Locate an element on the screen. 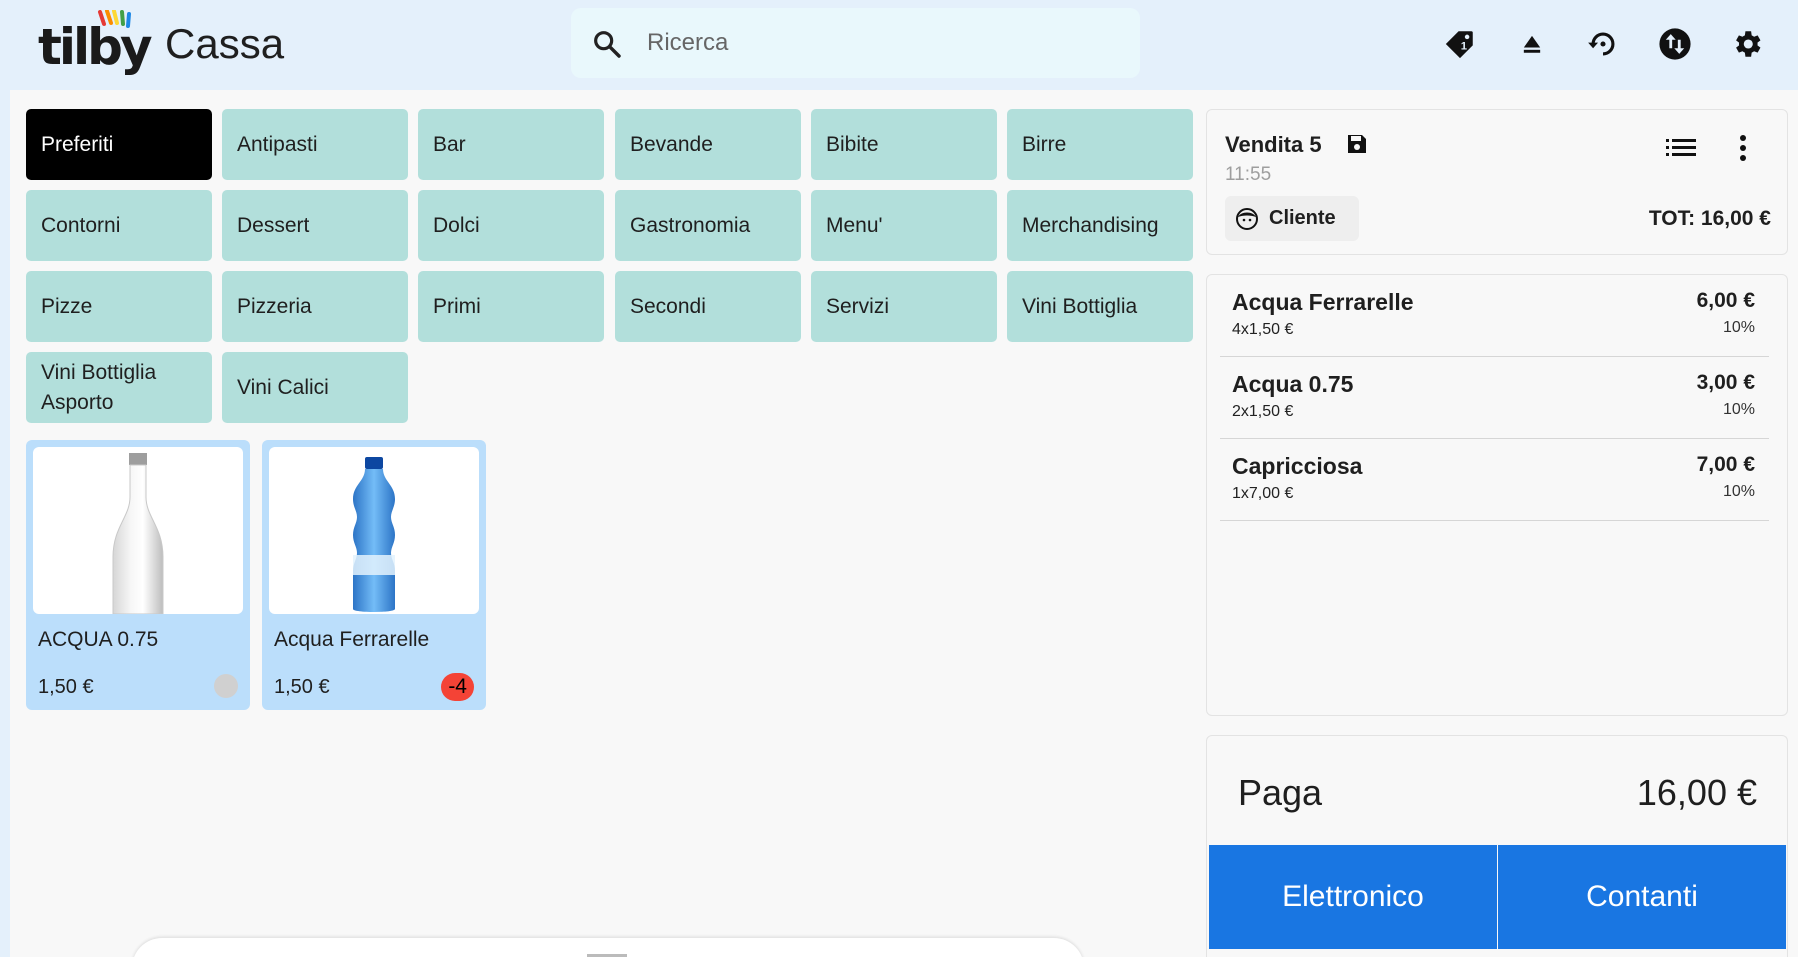 The image size is (1798, 957). category-birre: Birre is located at coordinates (1100, 144).